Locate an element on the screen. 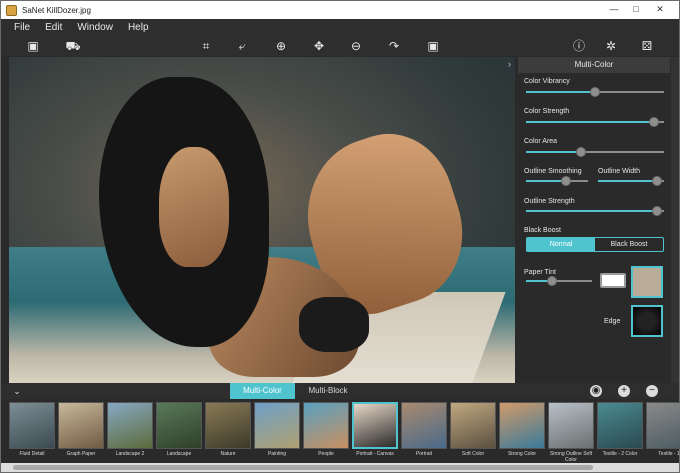 This screenshot has width=680, height=473. preset-label: Strong Outline Soft Color is located at coordinates (571, 457).